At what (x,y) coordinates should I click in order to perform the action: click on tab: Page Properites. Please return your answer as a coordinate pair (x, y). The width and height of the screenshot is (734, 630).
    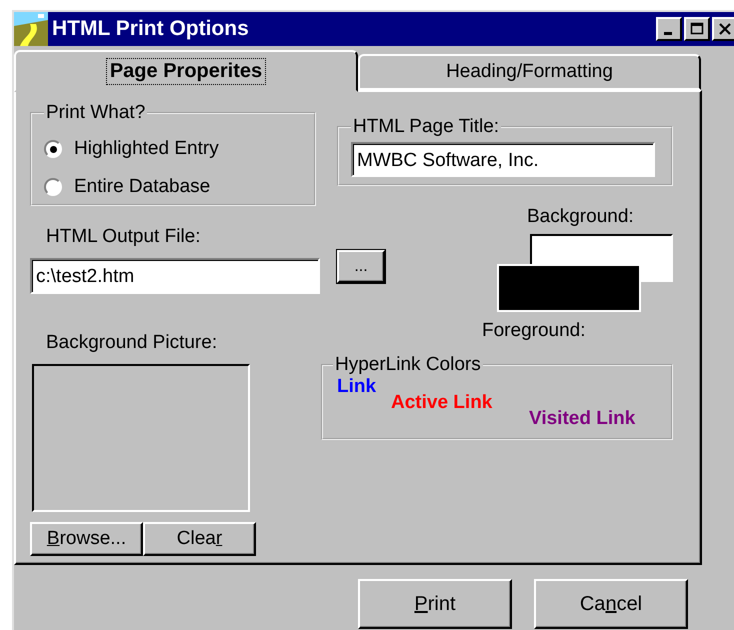
    Looking at the image, I should click on (186, 71).